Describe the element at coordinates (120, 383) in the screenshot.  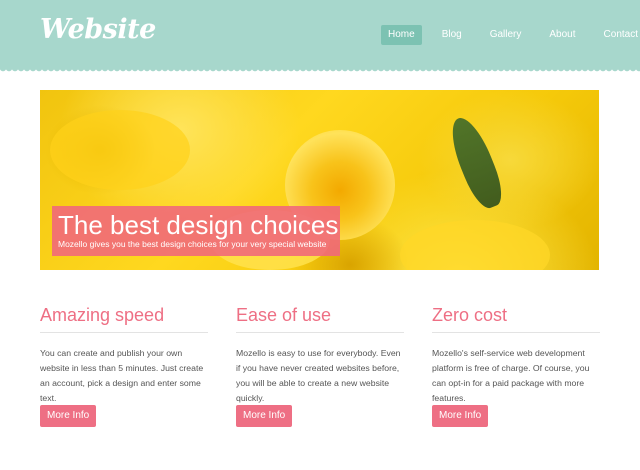
I see `feature-text-line: an account, pick a design and enter some` at that location.